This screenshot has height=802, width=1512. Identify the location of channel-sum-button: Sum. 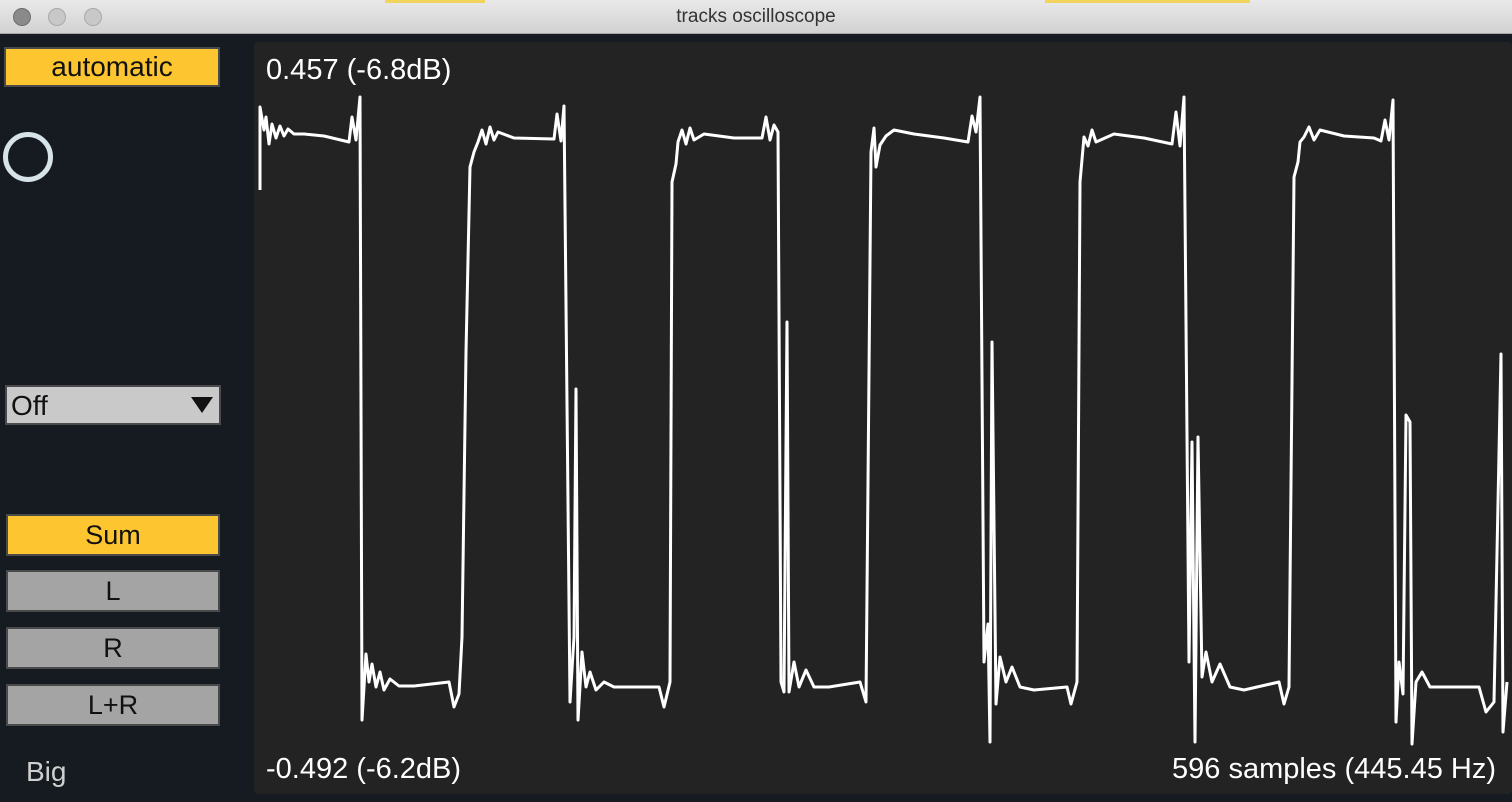
(113, 535).